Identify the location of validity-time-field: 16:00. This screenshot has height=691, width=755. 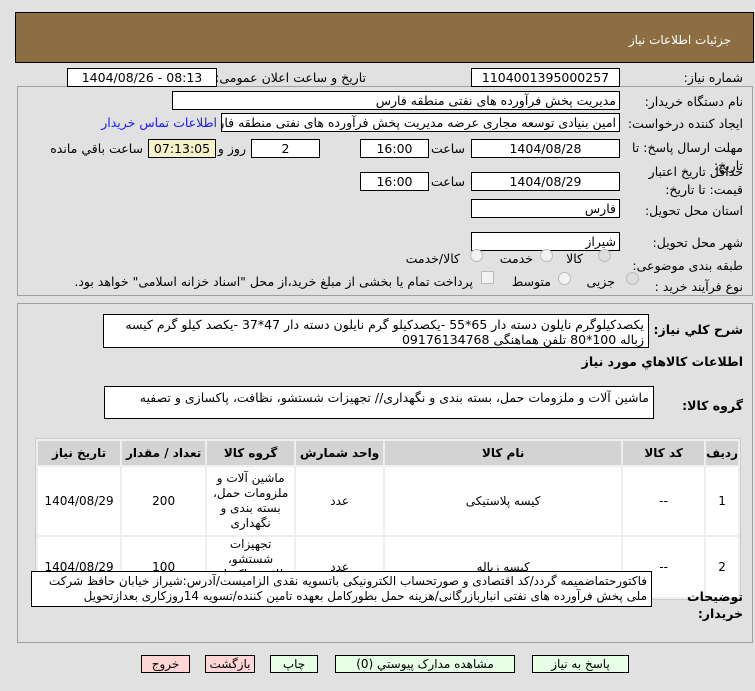
(394, 181).